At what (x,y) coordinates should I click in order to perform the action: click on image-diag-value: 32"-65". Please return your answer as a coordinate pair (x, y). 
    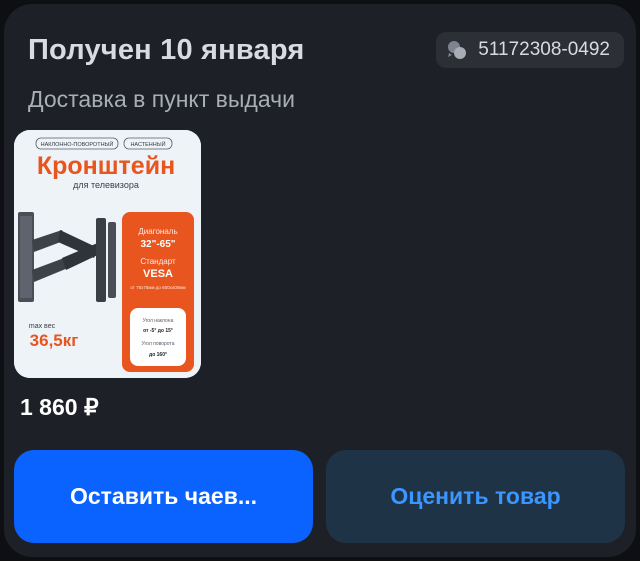
    Looking at the image, I should click on (157, 244).